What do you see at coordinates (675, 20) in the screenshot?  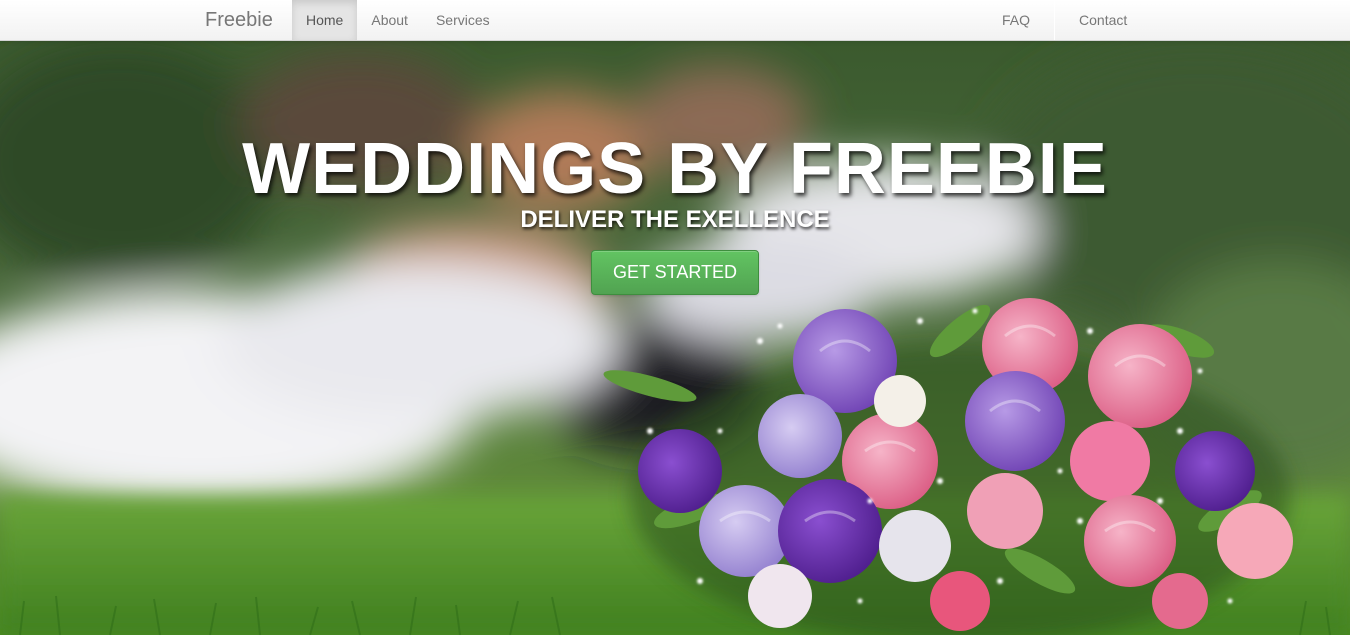 I see `top-navbar: Freebie Home About Services FAQ Contact` at bounding box center [675, 20].